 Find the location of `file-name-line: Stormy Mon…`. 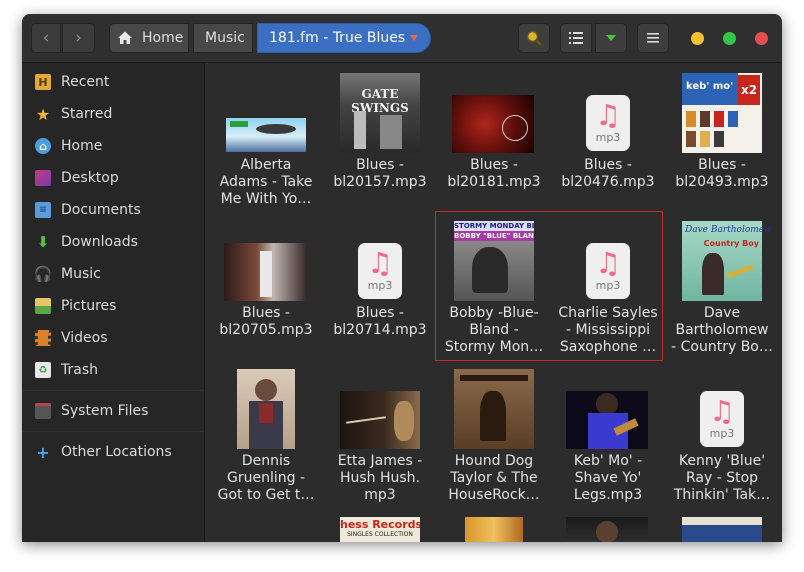

file-name-line: Stormy Mon… is located at coordinates (494, 347).